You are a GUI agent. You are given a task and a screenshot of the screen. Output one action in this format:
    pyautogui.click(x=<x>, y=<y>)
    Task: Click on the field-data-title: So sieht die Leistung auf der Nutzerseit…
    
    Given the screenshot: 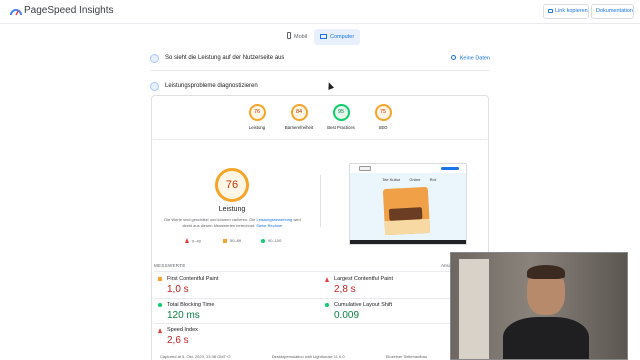 What is the action you would take?
    pyautogui.click(x=225, y=58)
    